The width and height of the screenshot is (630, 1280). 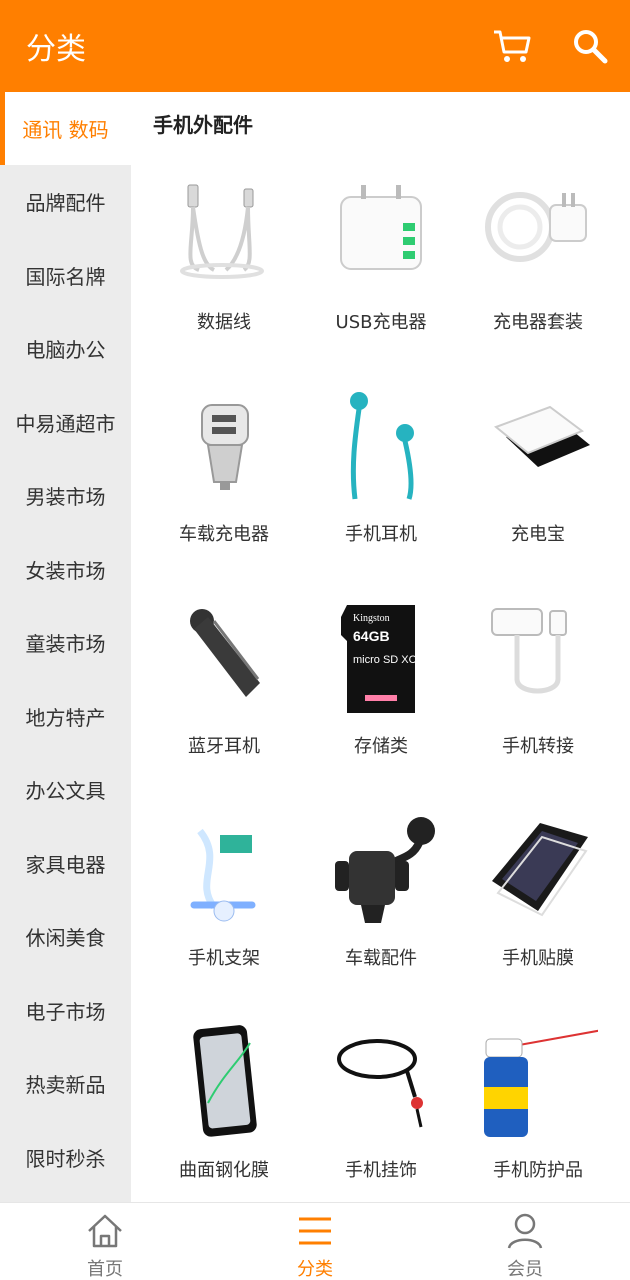 What do you see at coordinates (540, 870) in the screenshot?
I see `screen-protector-icon` at bounding box center [540, 870].